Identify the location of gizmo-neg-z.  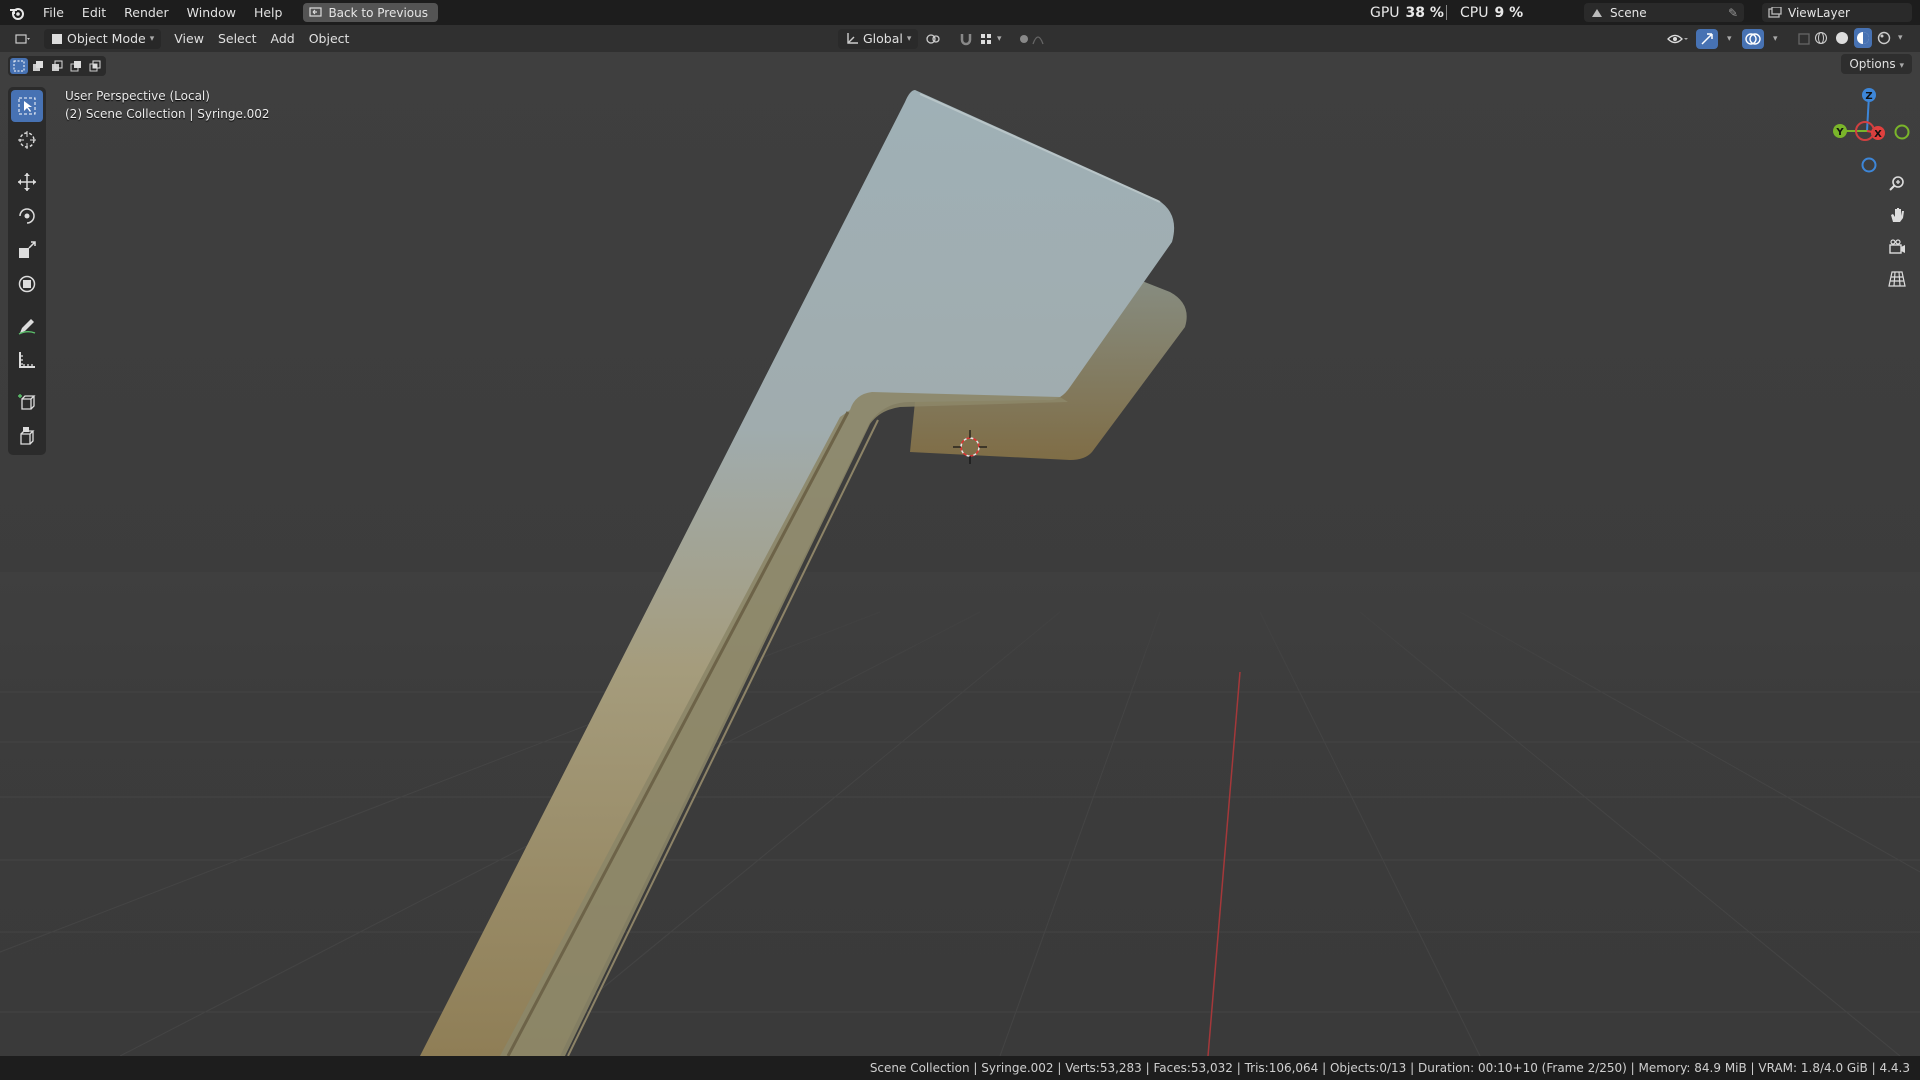
(1869, 165).